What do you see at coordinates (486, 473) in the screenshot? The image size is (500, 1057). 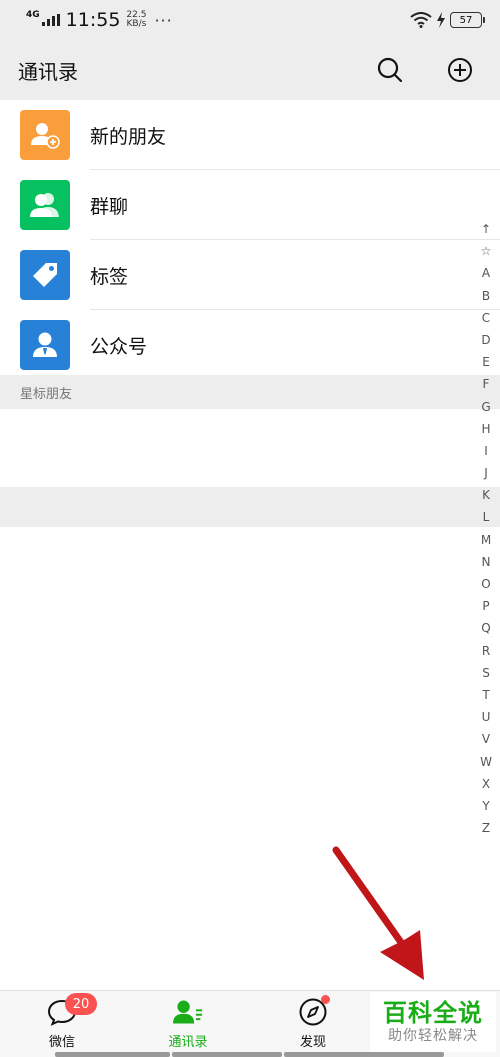 I see `alphabet-index-letter: J` at bounding box center [486, 473].